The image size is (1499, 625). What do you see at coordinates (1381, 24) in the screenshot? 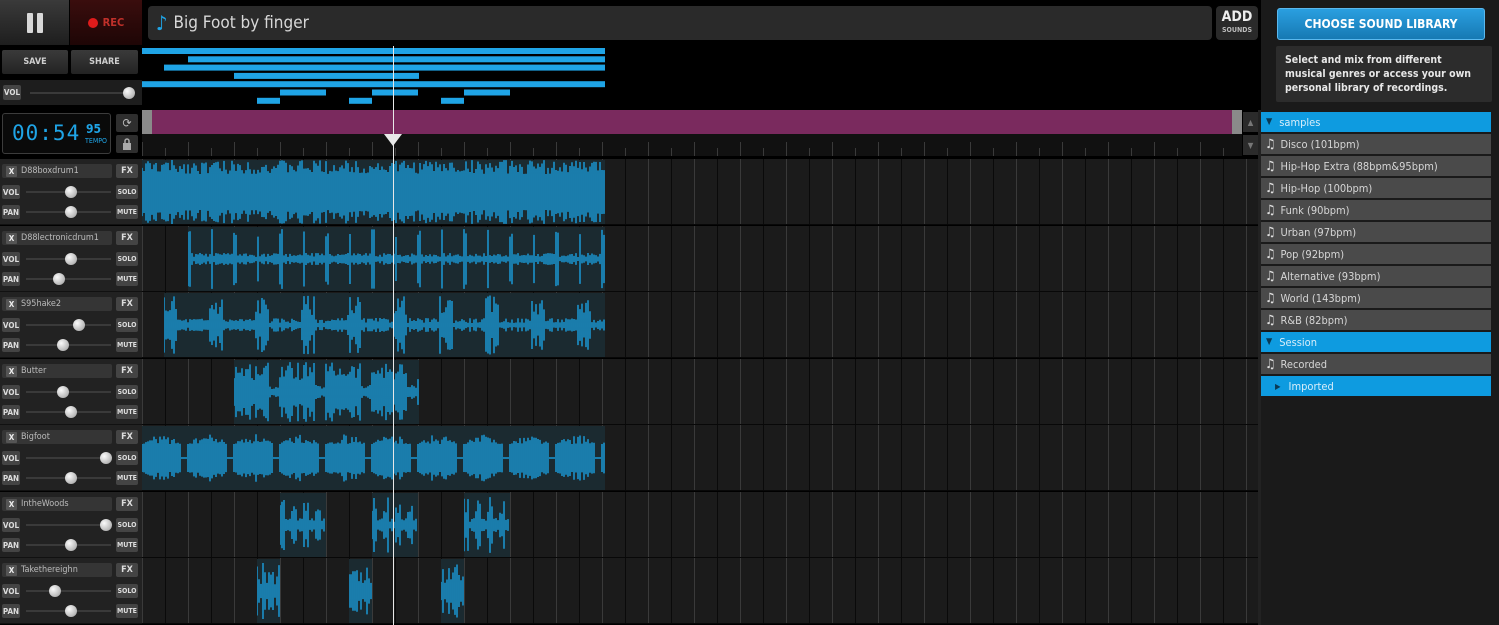
I see `choose-sound-library-button: CHOOSE SOUND LIBRARY` at bounding box center [1381, 24].